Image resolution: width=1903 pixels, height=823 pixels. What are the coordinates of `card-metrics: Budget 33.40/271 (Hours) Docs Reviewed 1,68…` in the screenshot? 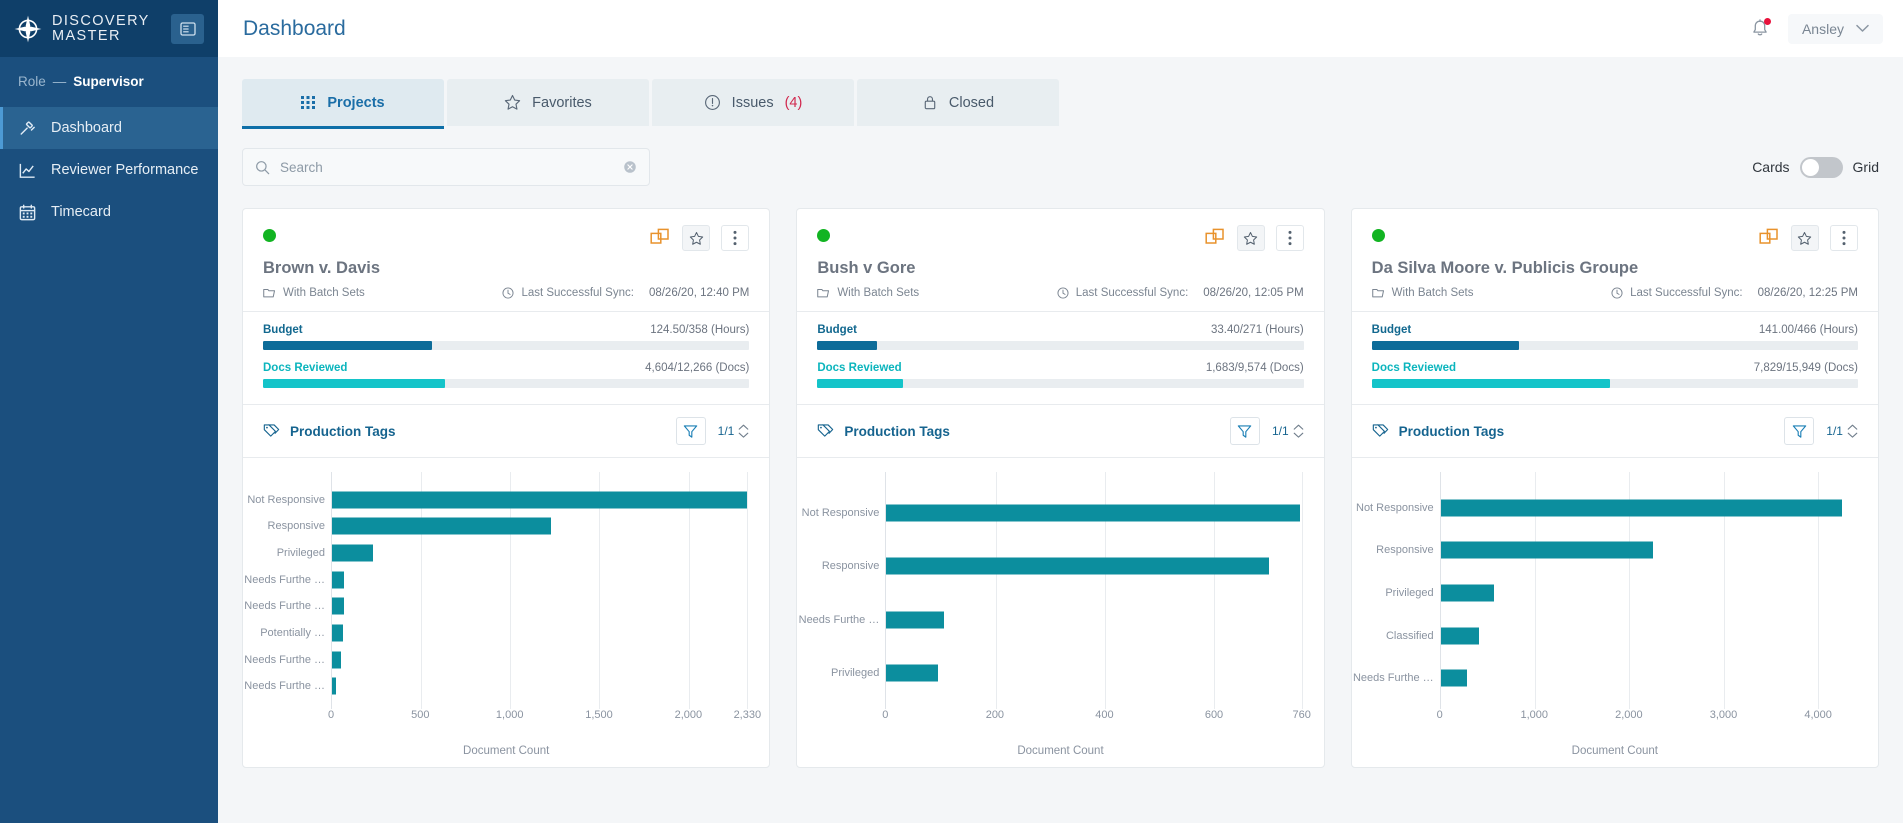 It's located at (1060, 357).